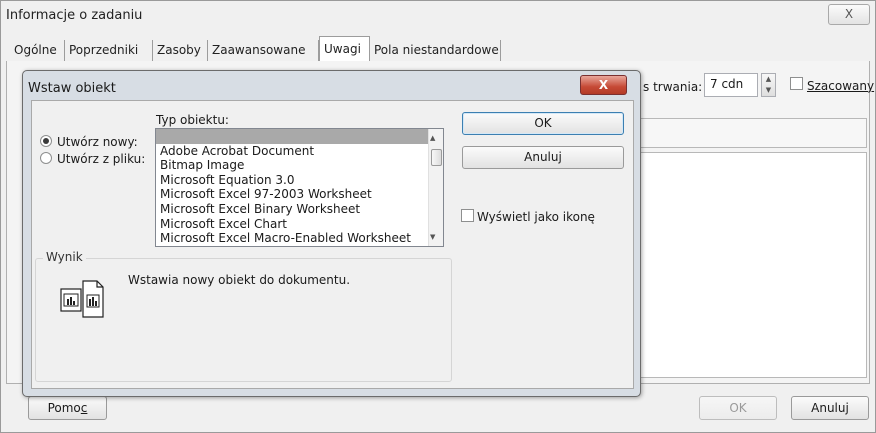  I want to click on list-item: Bitmap Image, so click(292, 165).